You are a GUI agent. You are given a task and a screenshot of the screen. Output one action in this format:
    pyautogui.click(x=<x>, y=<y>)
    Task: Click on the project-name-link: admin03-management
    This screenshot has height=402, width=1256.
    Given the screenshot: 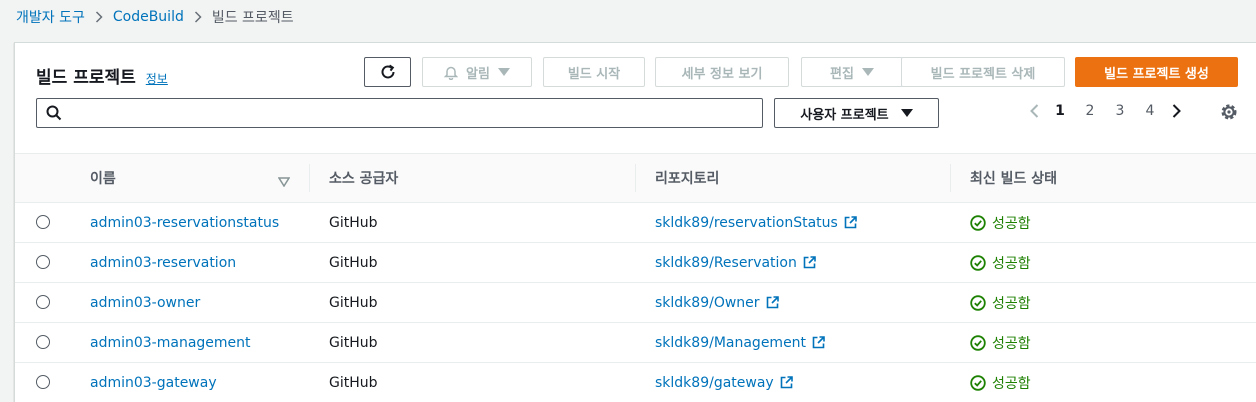 What is the action you would take?
    pyautogui.click(x=170, y=342)
    